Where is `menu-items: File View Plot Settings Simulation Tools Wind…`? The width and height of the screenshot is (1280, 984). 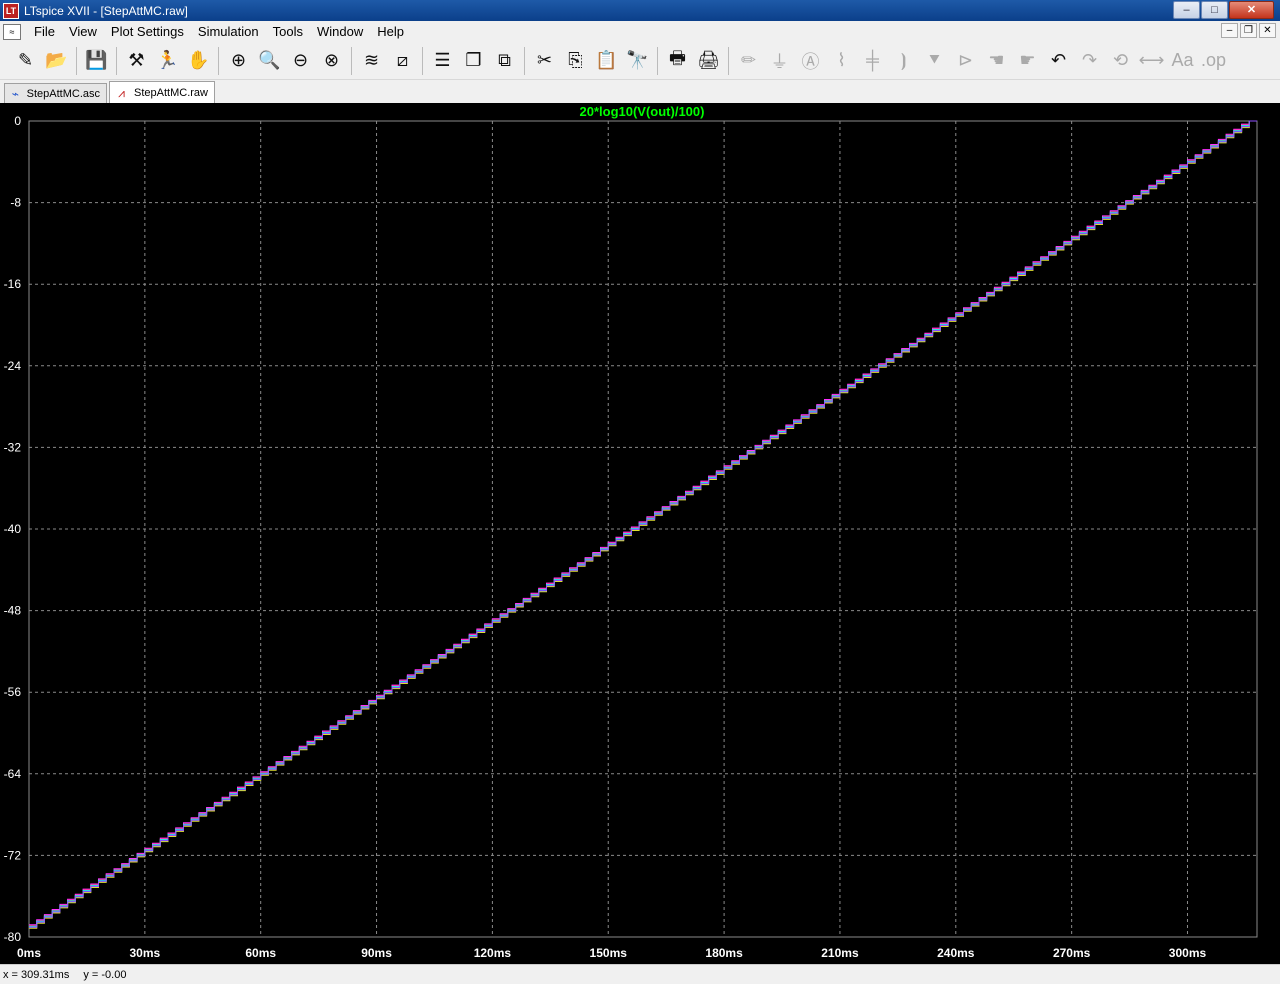 menu-items: File View Plot Settings Simulation Tools Wind… is located at coordinates (219, 31).